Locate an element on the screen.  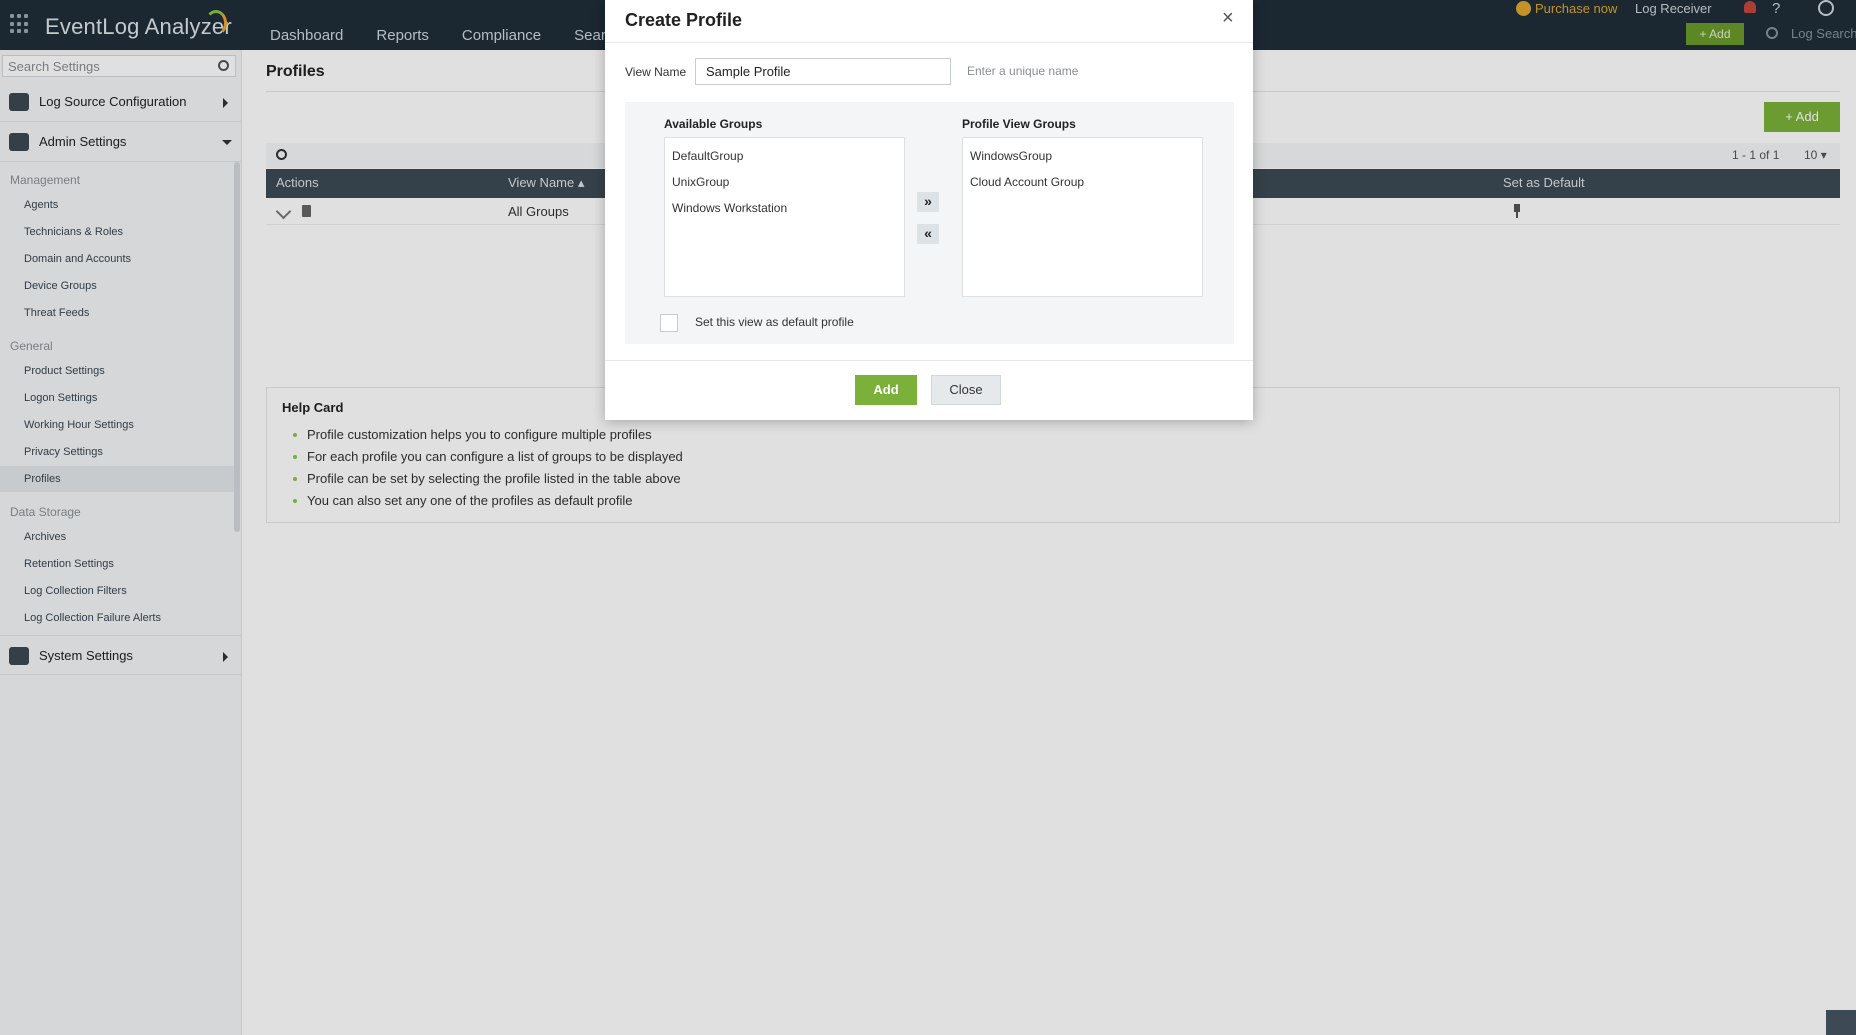
available-groups-title: Available Groups is located at coordinates (713, 124).